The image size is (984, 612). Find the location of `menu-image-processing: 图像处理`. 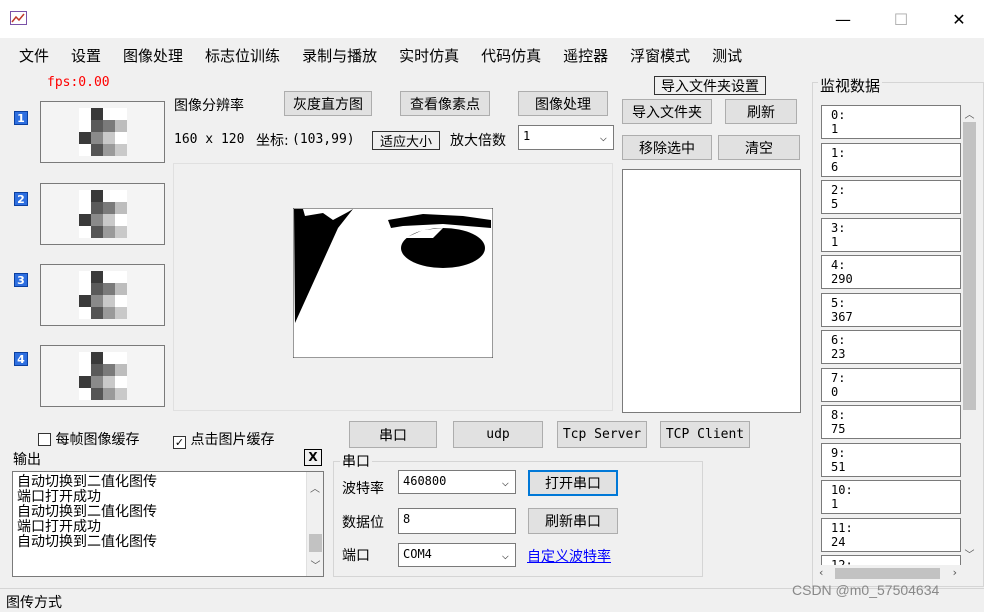

menu-image-processing: 图像处理 is located at coordinates (153, 55).